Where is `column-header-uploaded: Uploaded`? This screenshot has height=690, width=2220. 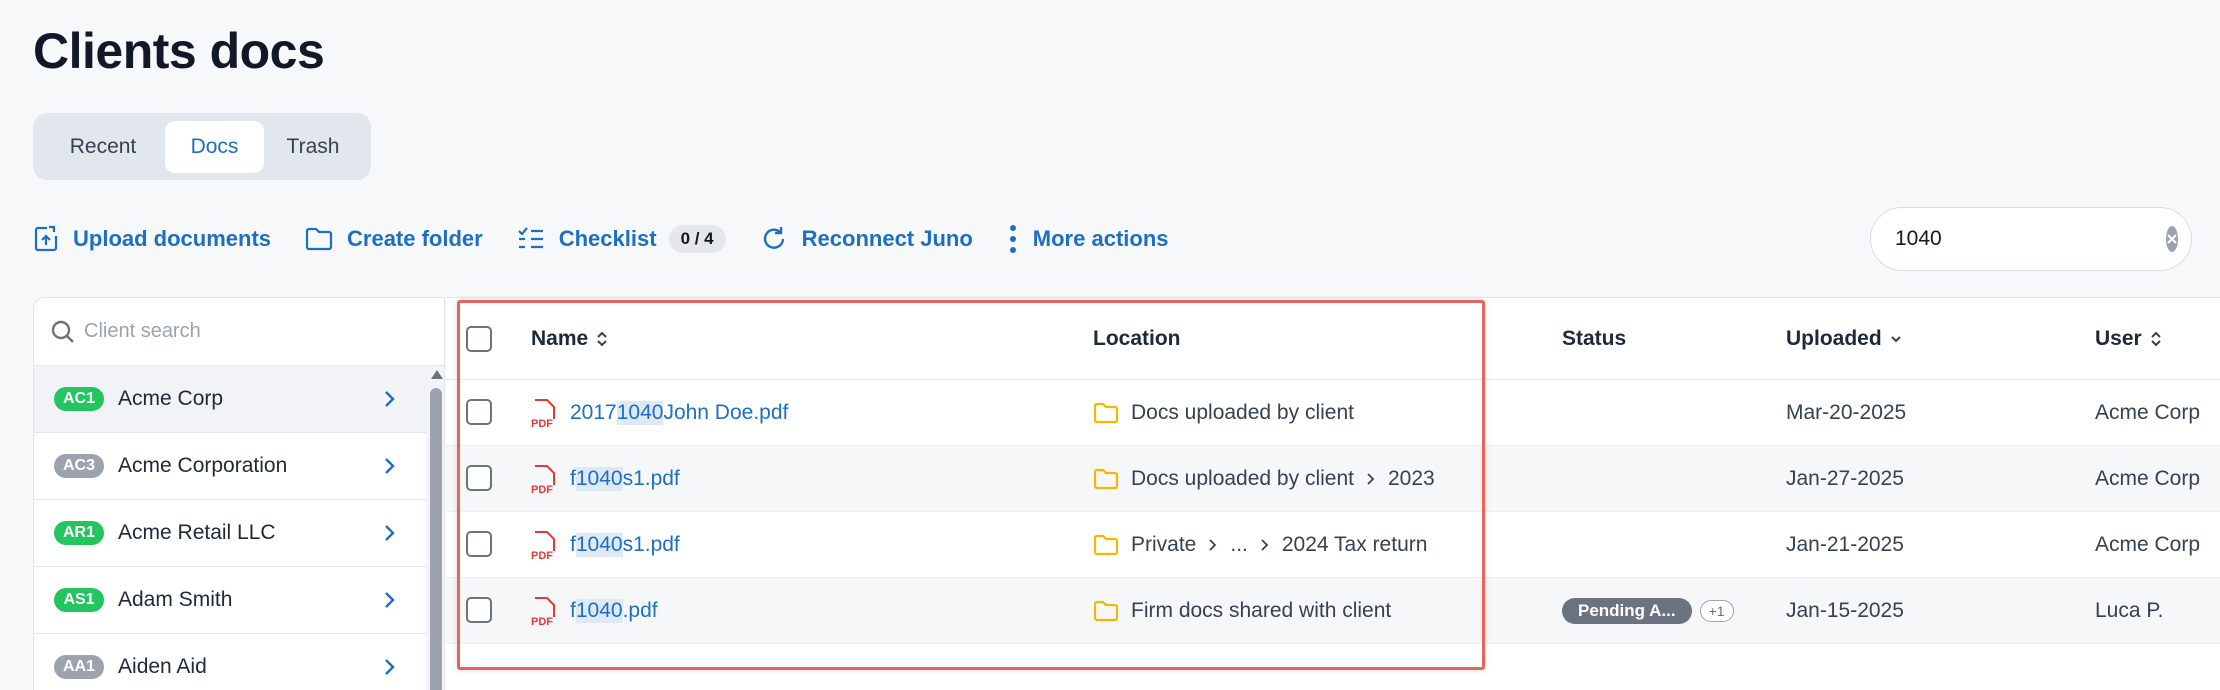
column-header-uploaded: Uploaded is located at coordinates (1844, 339).